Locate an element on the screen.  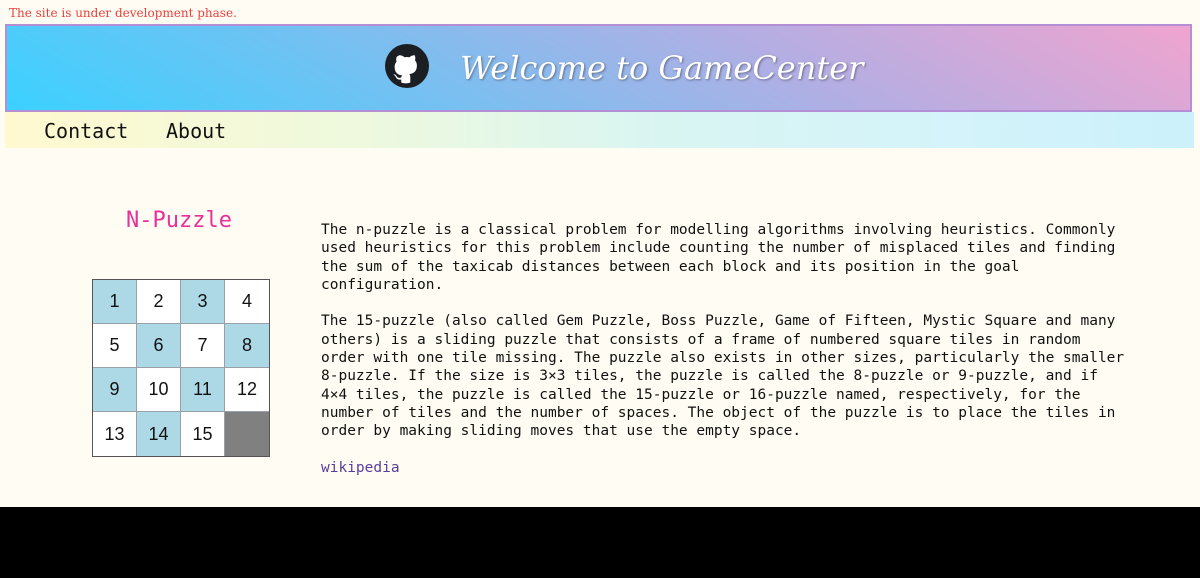
puzzle-empty-tile is located at coordinates (247, 434).